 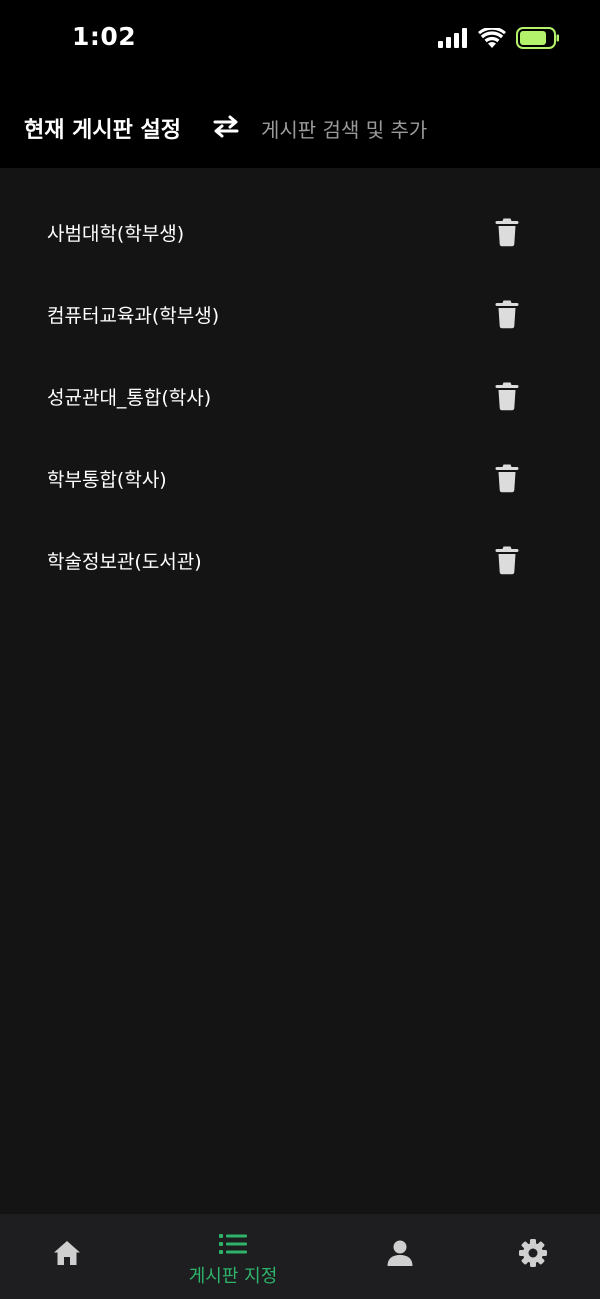 I want to click on nav-item-home, so click(x=71, y=1256).